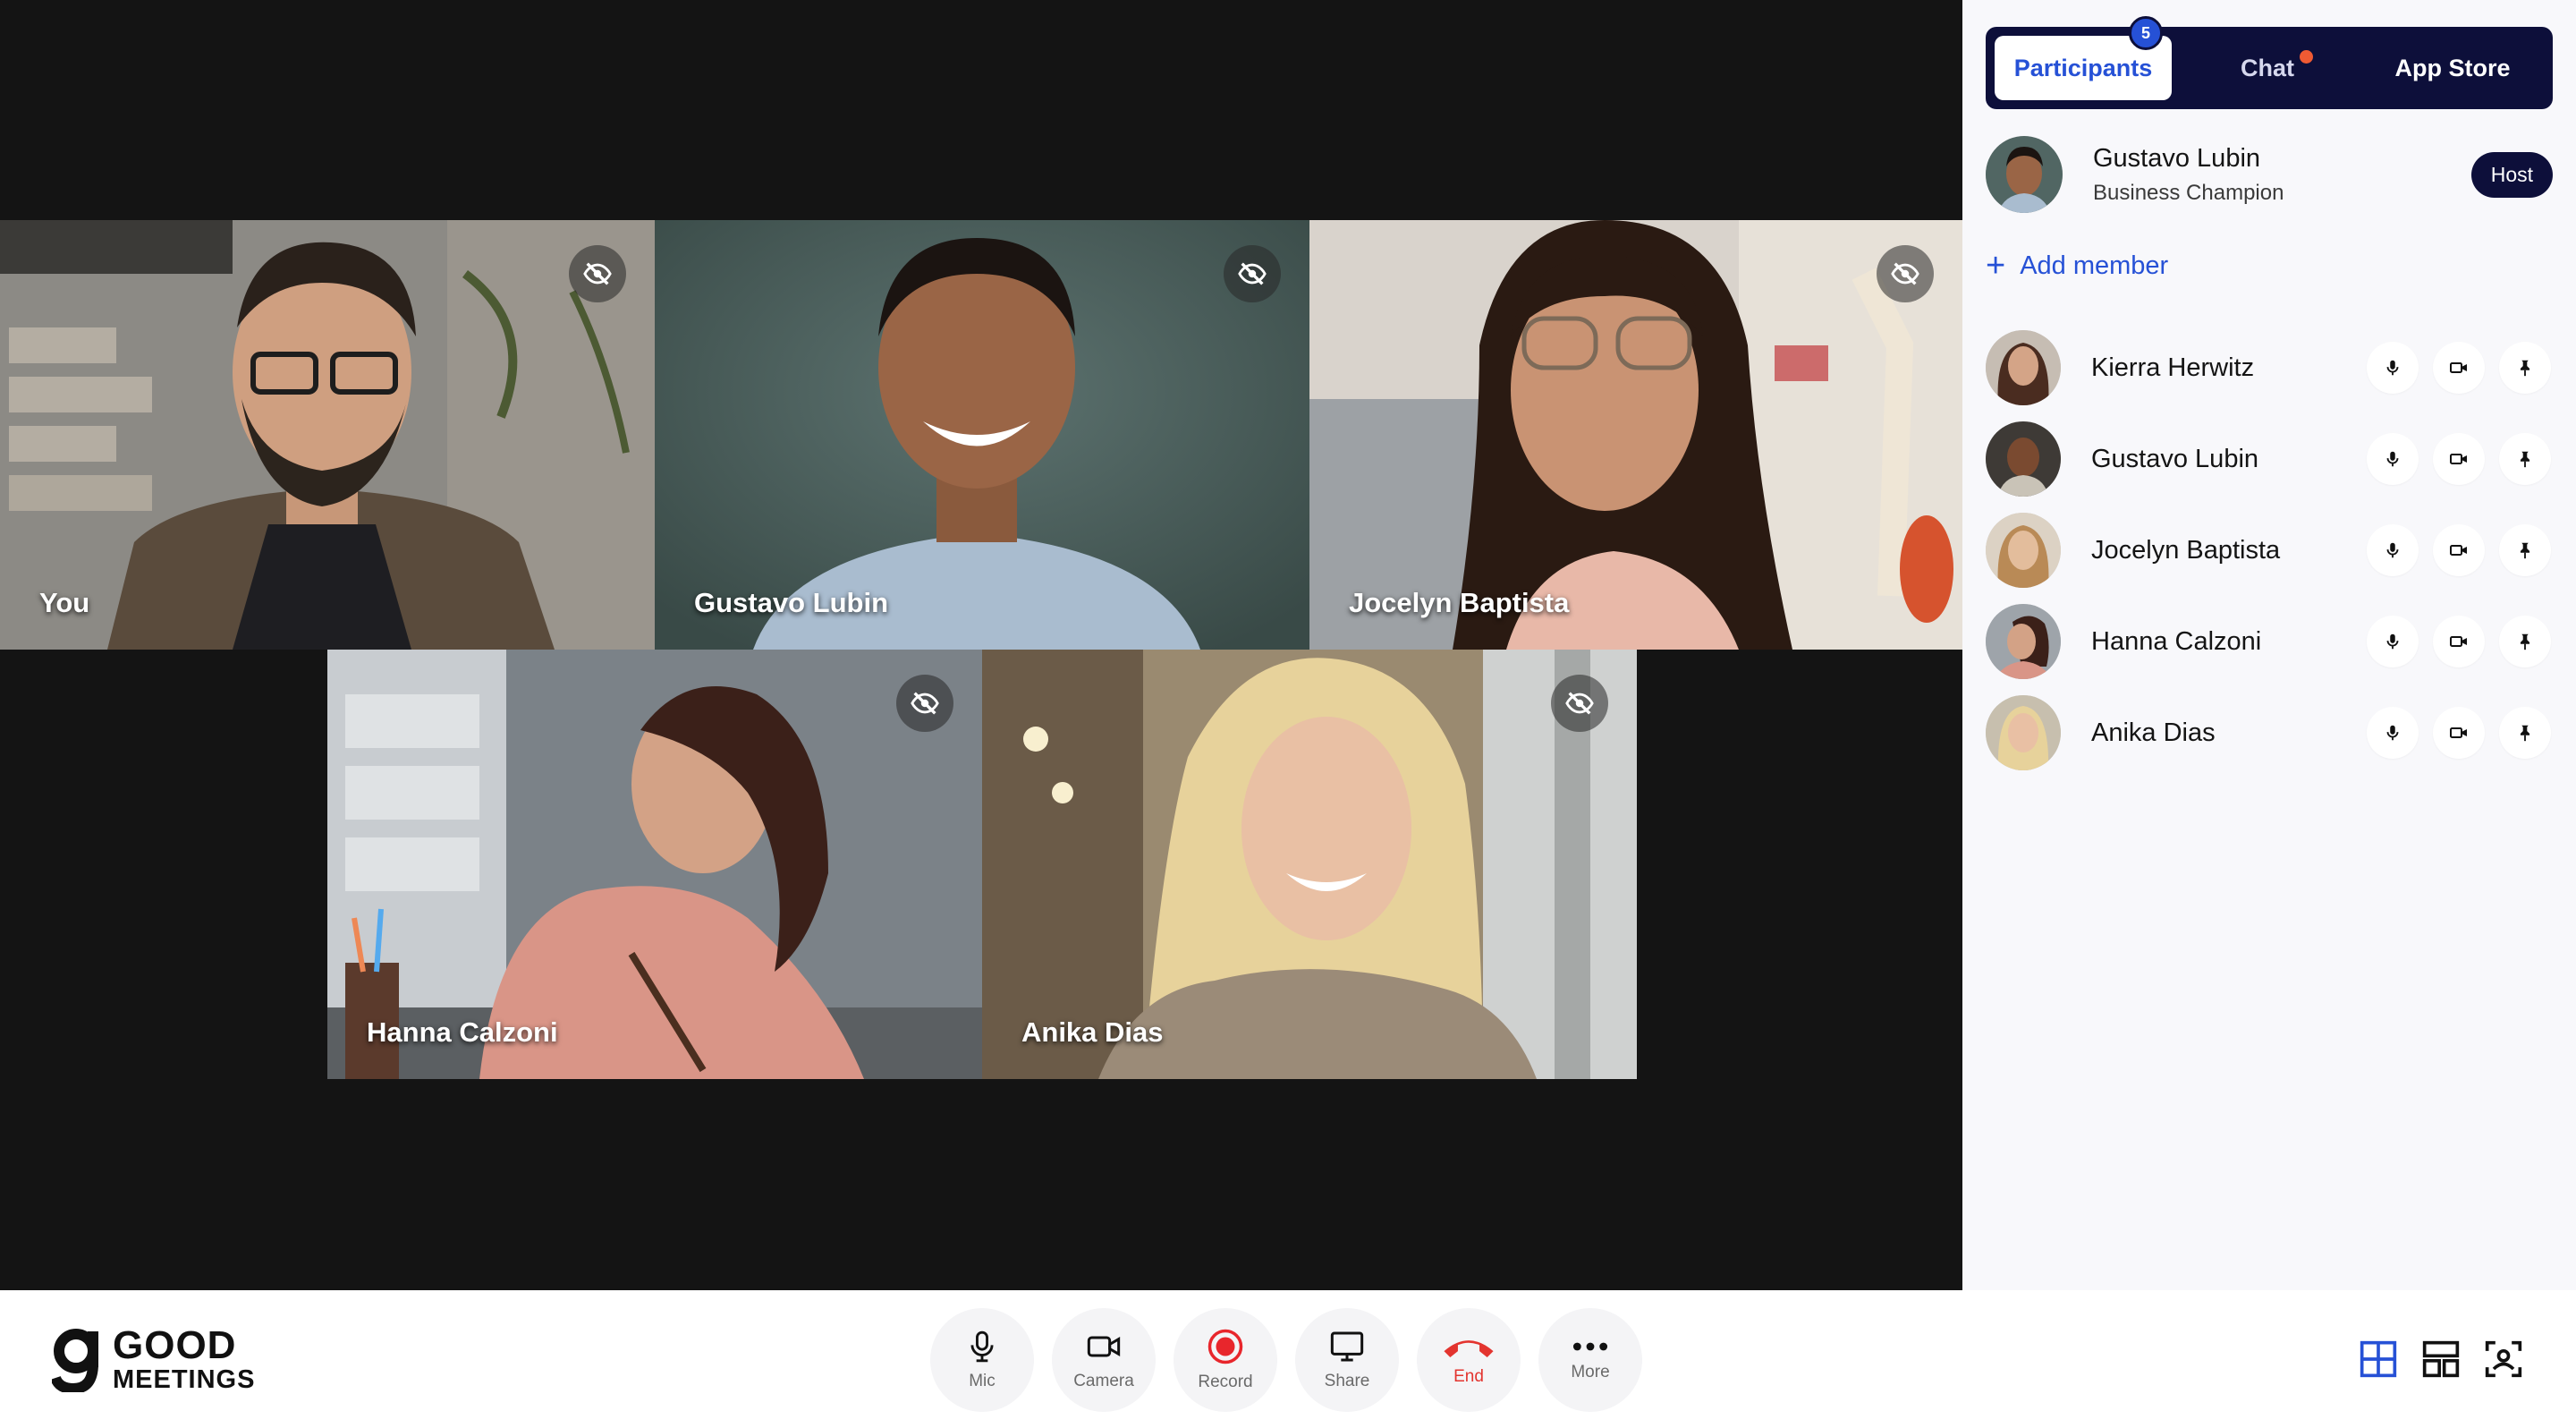 The height and width of the screenshot is (1428, 2576). What do you see at coordinates (327, 435) in the screenshot?
I see `video-tile-you: You` at bounding box center [327, 435].